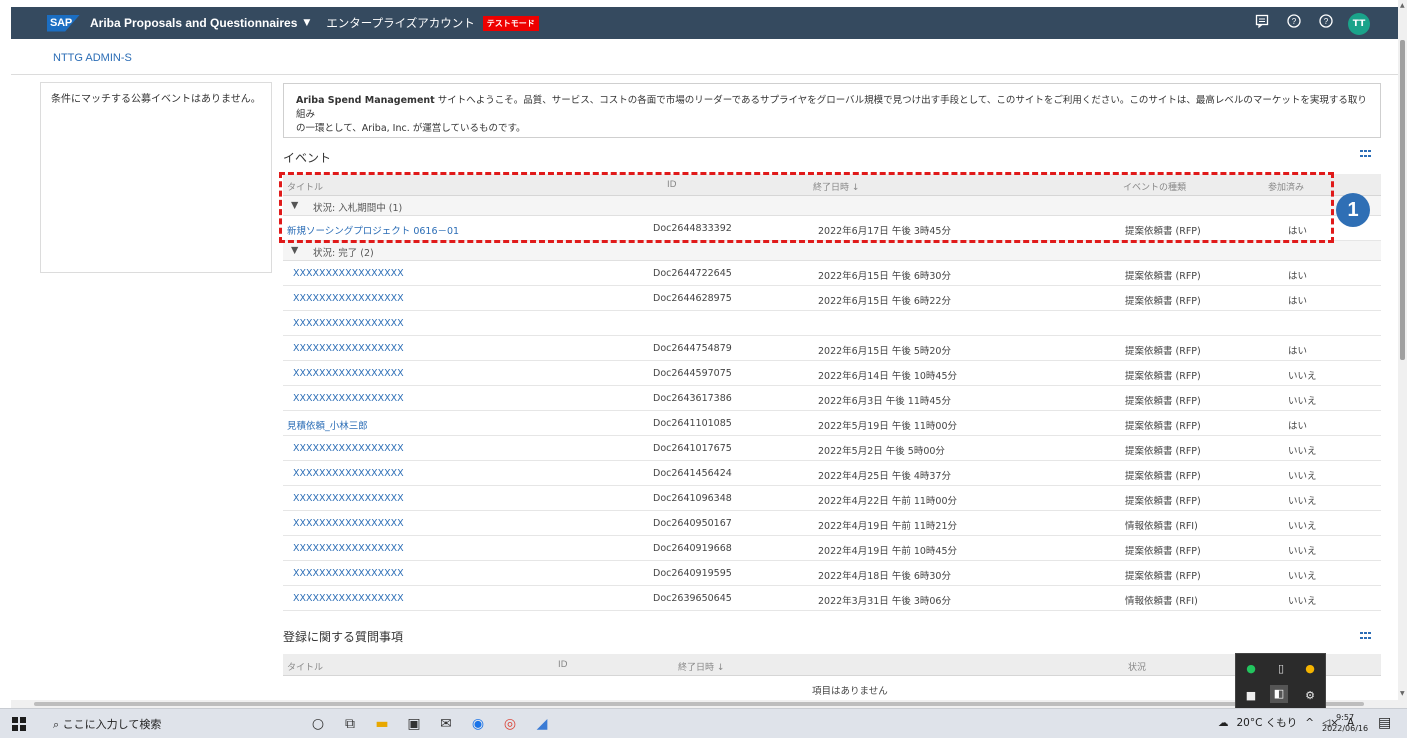  Describe the element at coordinates (884, 276) in the screenshot. I see `event-end-date: 2022年6月15日 午後 6時30分` at that location.